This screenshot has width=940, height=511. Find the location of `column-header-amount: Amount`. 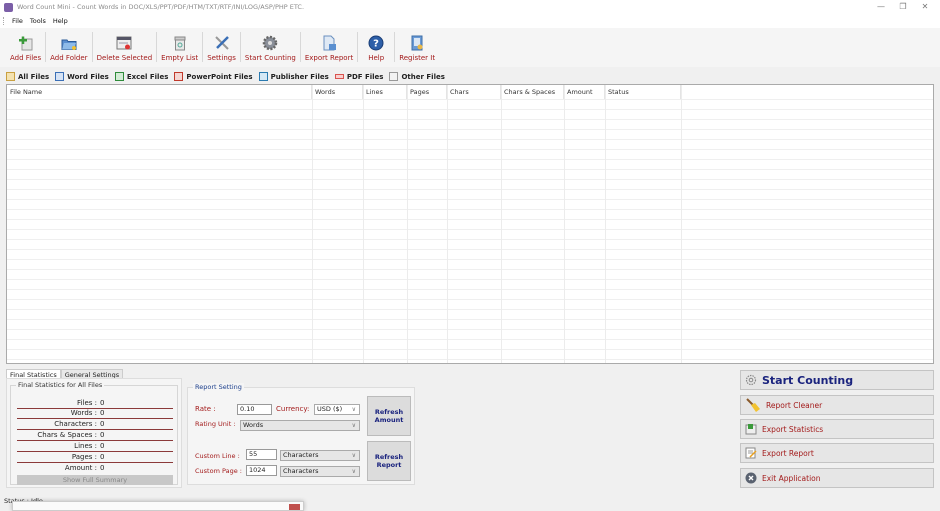

column-header-amount: Amount is located at coordinates (584, 92).